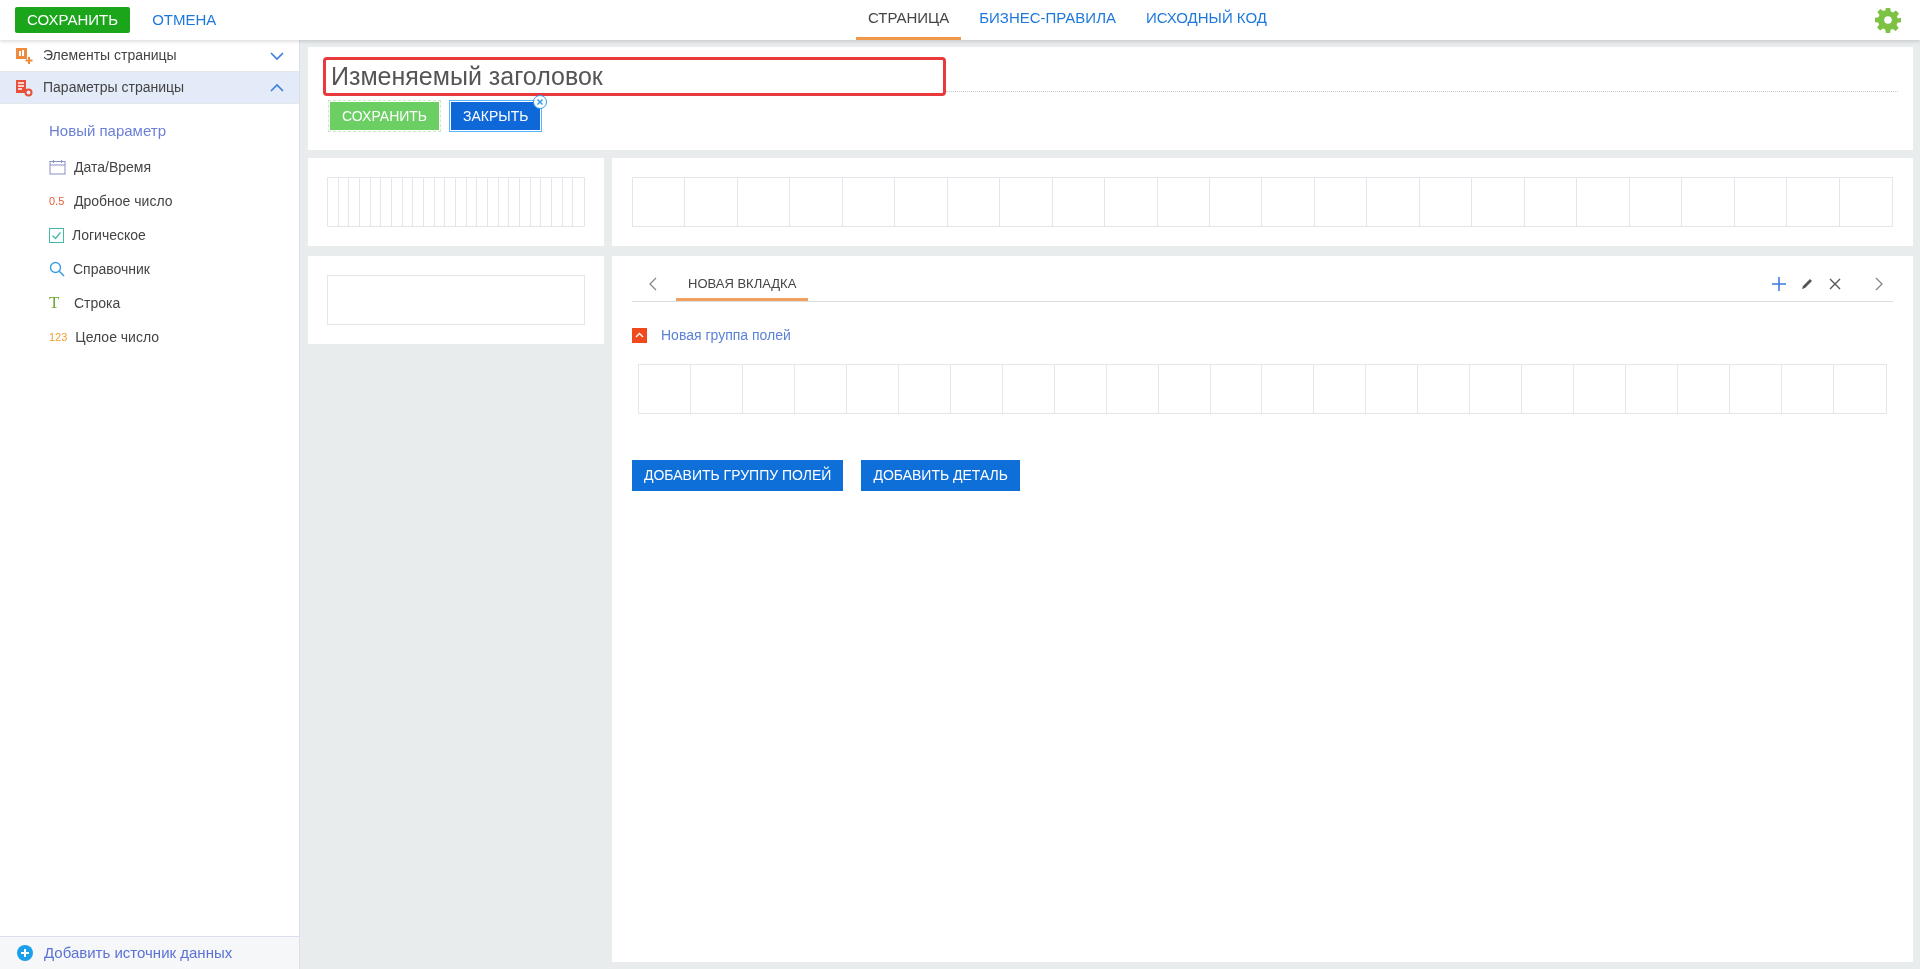  What do you see at coordinates (25, 953) in the screenshot?
I see `plus-icon` at bounding box center [25, 953].